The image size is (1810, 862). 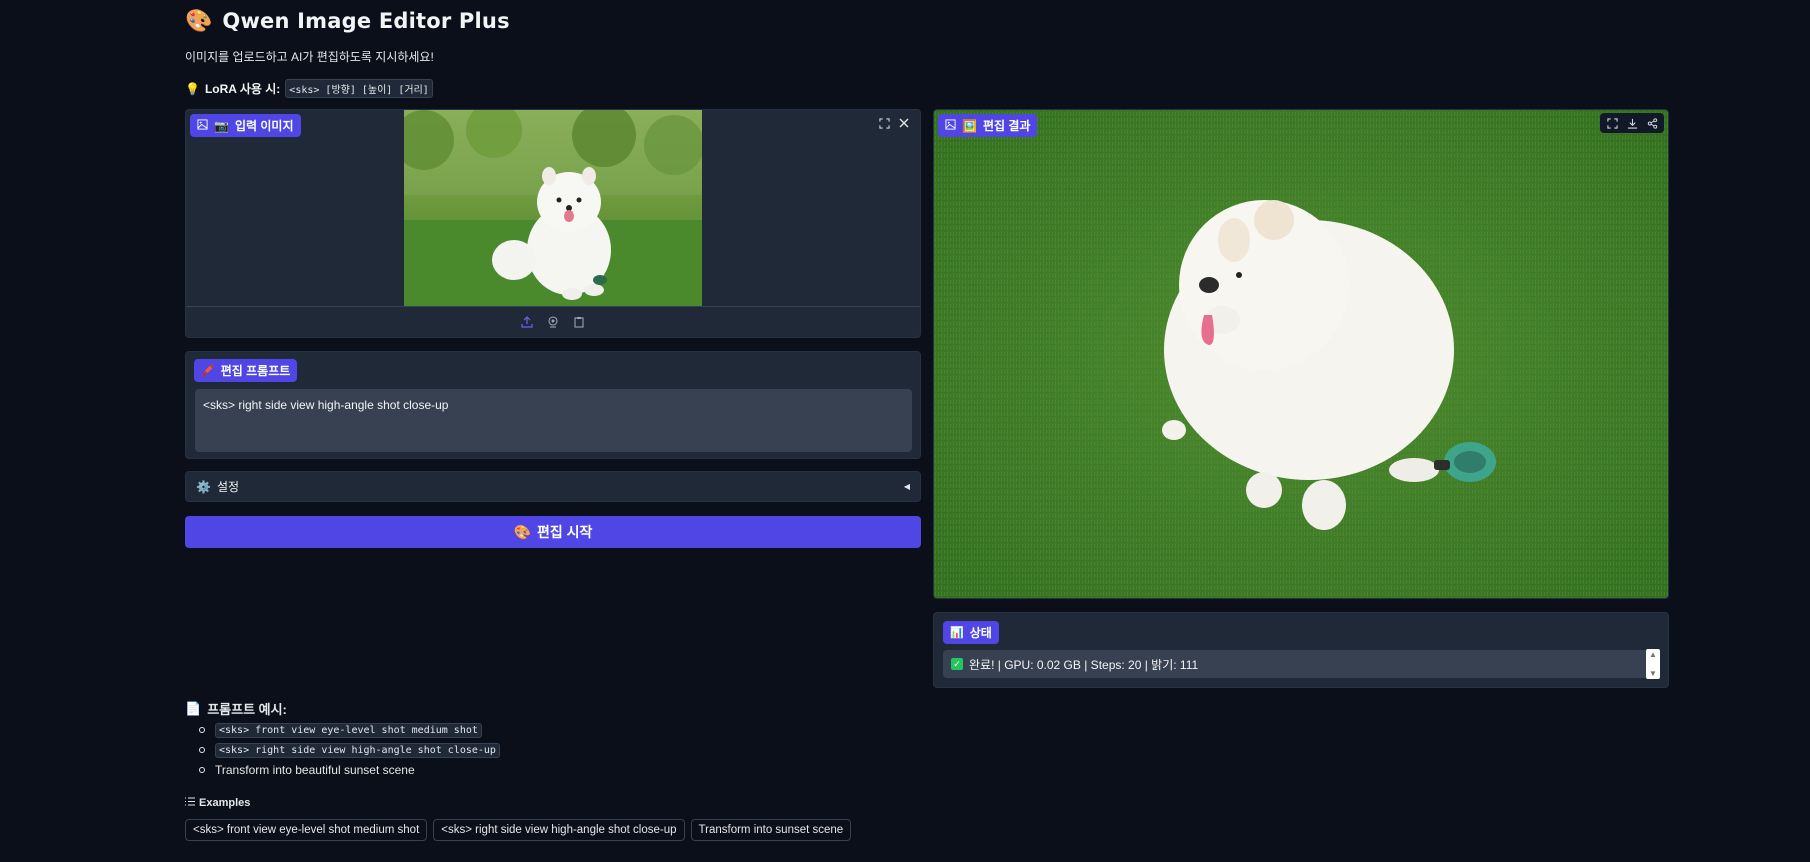 I want to click on status-scroll-spinner: ▲ ▼, so click(x=1653, y=664).